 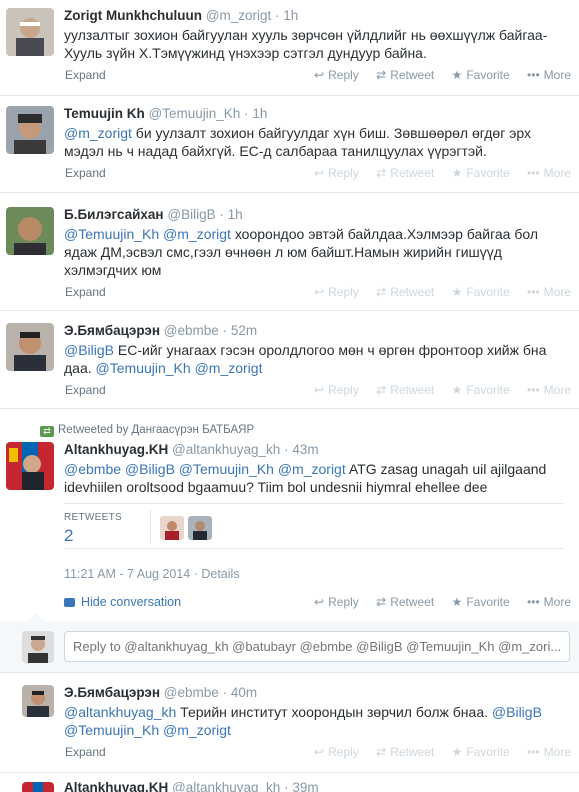 I want to click on tweet-stats: RETWEETS 2, so click(x=314, y=526).